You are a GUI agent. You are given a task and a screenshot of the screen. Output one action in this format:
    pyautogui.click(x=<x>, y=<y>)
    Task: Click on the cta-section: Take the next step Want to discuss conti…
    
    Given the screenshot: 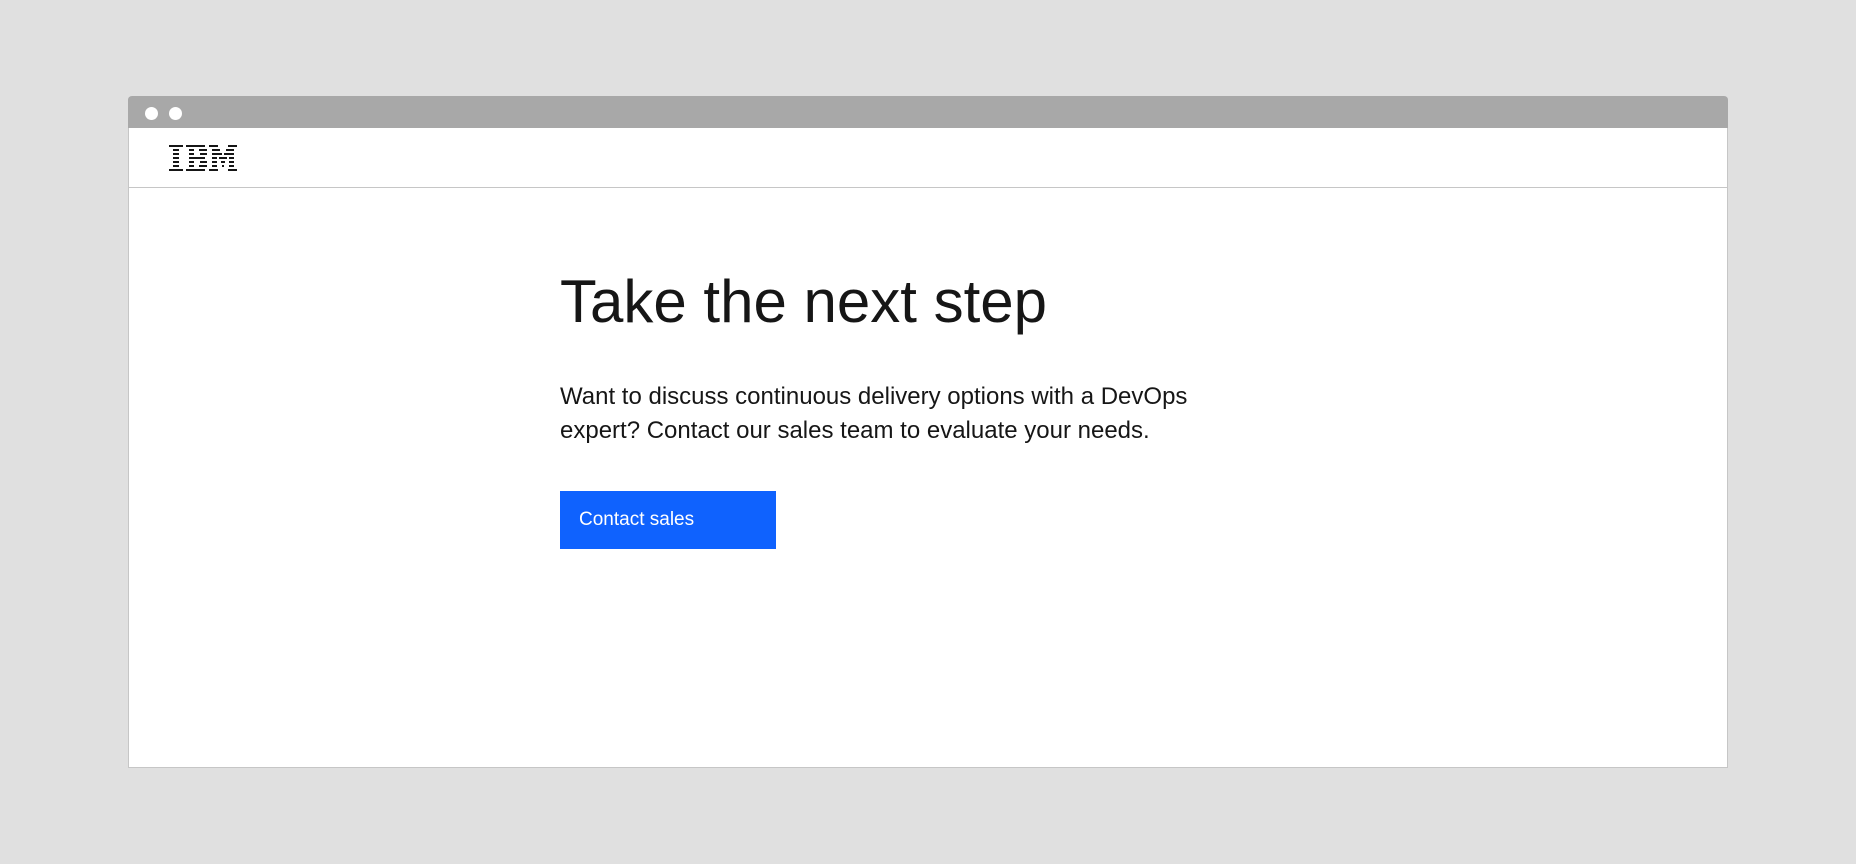 What is the action you would take?
    pyautogui.click(x=910, y=407)
    